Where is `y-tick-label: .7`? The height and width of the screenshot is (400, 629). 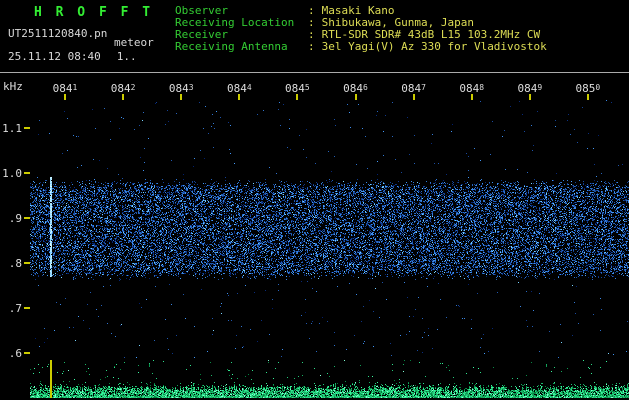 y-tick-label: .7 is located at coordinates (15, 308).